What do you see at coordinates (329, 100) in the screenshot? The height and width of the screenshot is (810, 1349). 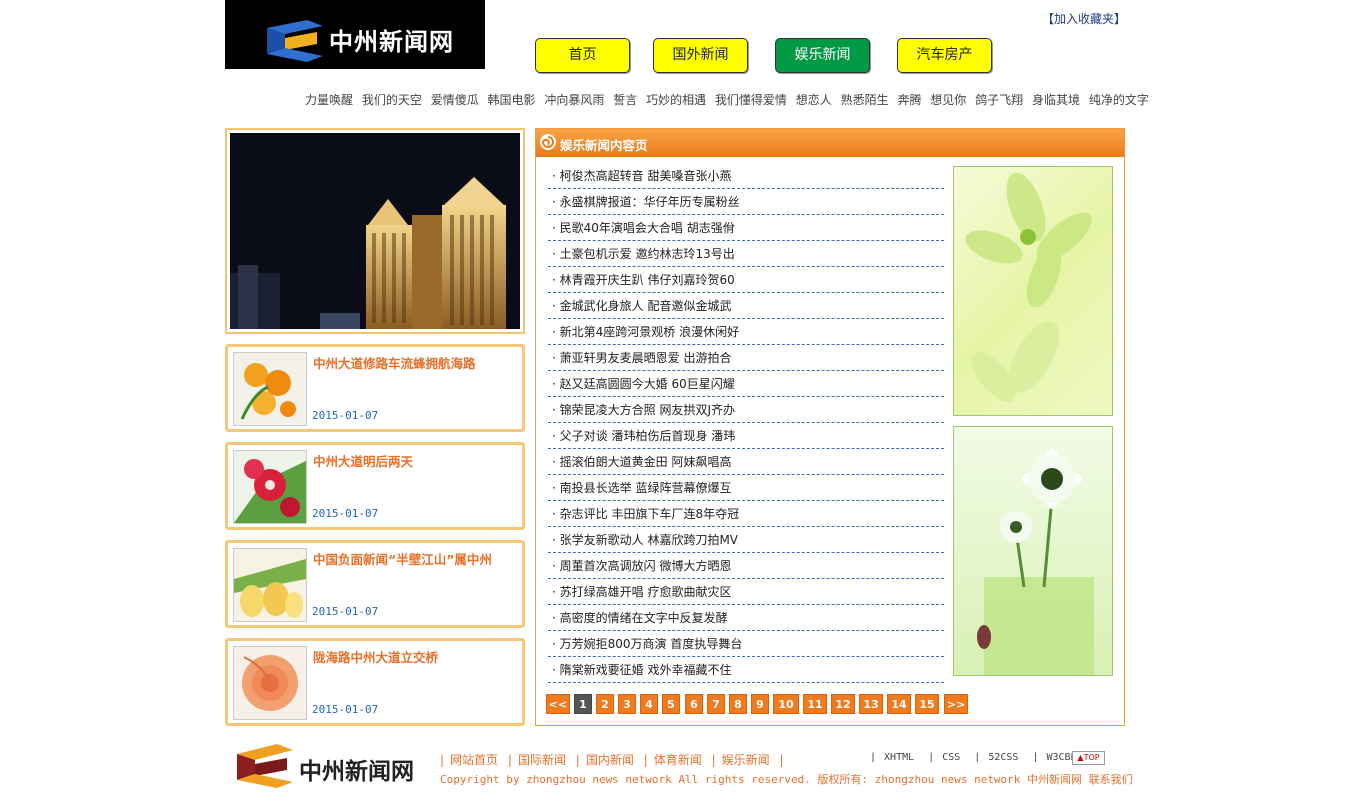 I see `tag-link: 力量唤醒` at bounding box center [329, 100].